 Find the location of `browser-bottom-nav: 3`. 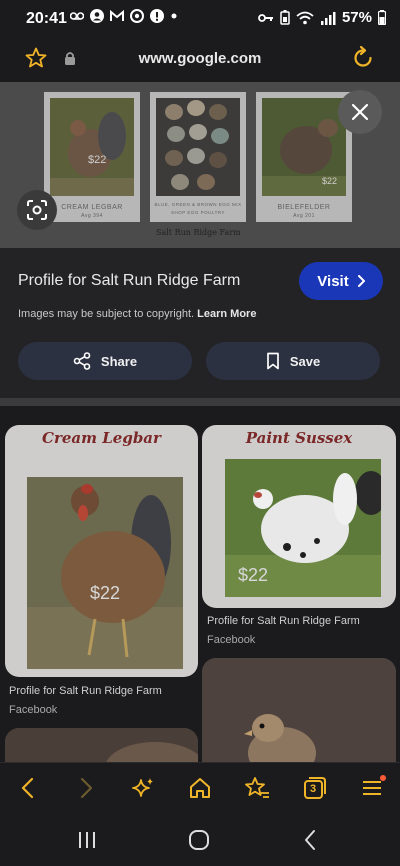

browser-bottom-nav: 3 is located at coordinates (200, 787).